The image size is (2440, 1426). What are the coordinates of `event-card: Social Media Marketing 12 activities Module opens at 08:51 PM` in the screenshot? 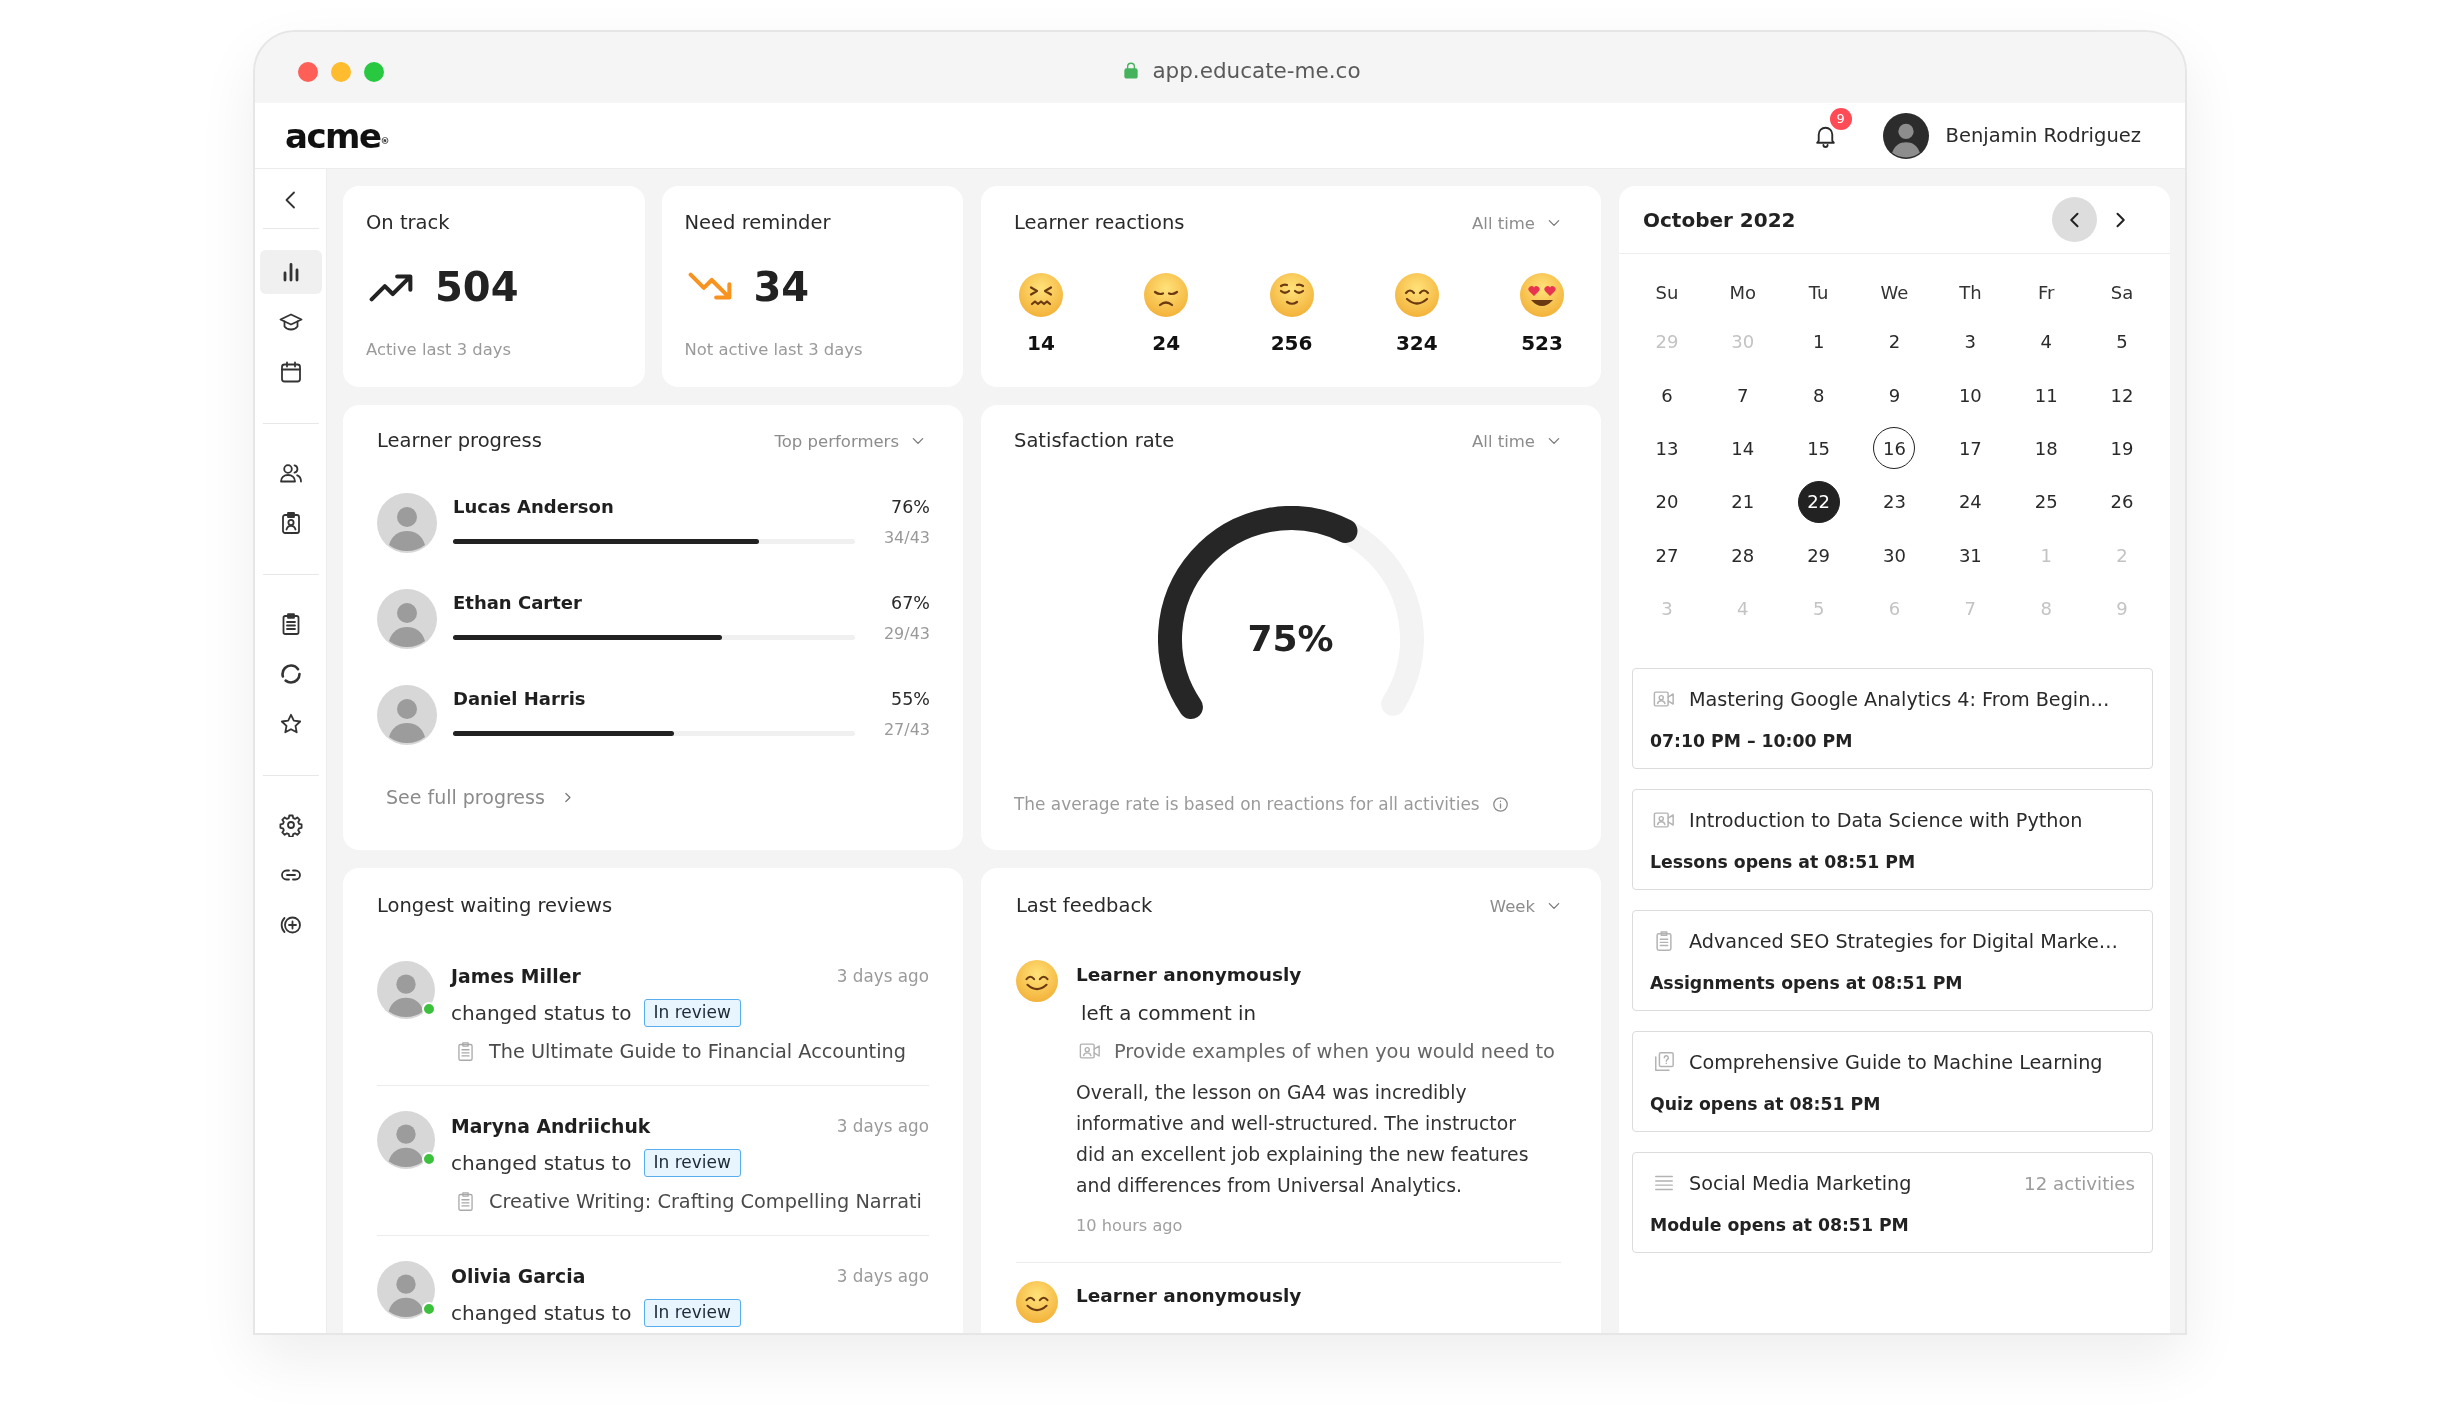 It's located at (1892, 1203).